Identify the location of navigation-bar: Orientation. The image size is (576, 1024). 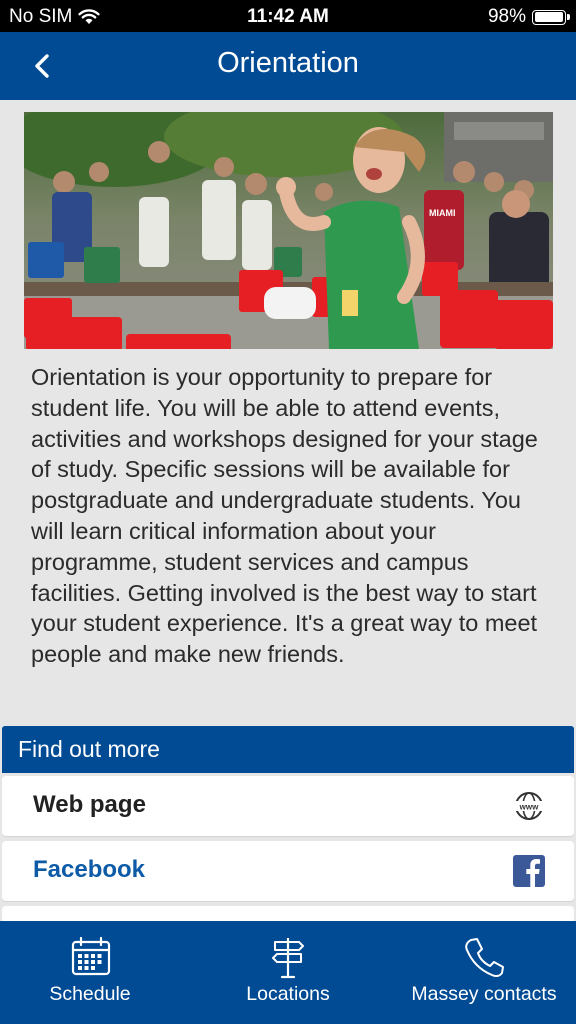
(288, 66).